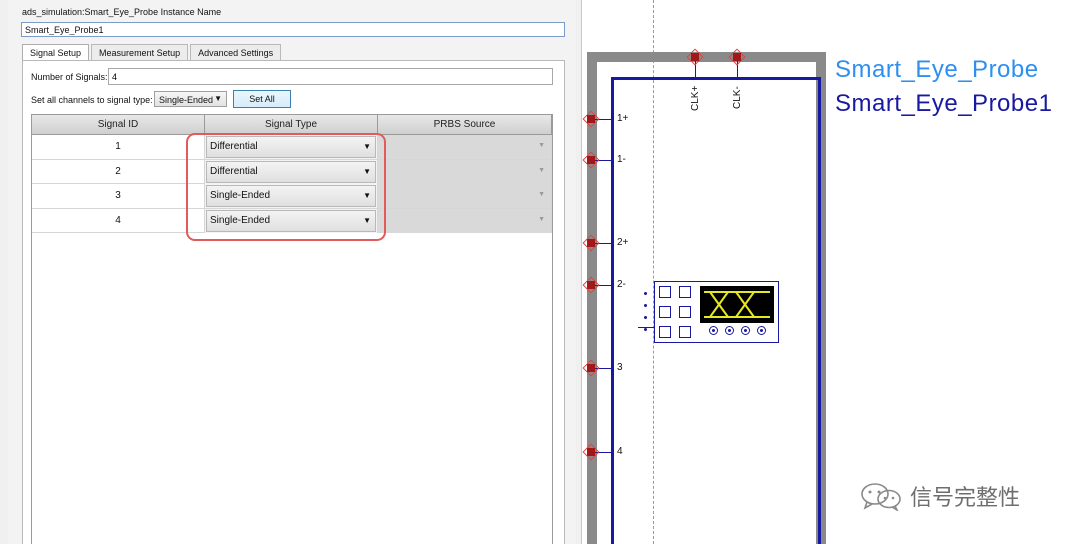  What do you see at coordinates (965, 497) in the screenshot?
I see `watermark-text: 信号完整性` at bounding box center [965, 497].